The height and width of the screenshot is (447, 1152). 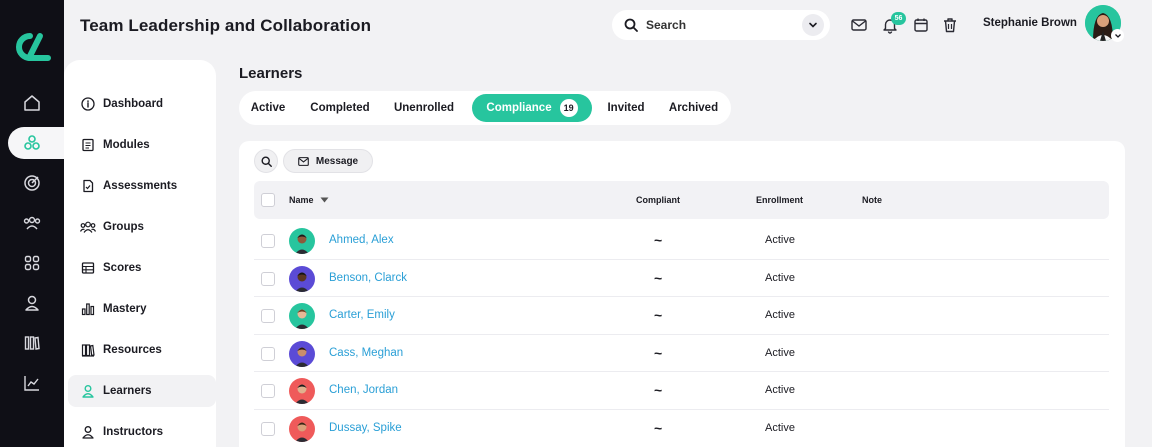 What do you see at coordinates (872, 200) in the screenshot?
I see `column-header-note: Note` at bounding box center [872, 200].